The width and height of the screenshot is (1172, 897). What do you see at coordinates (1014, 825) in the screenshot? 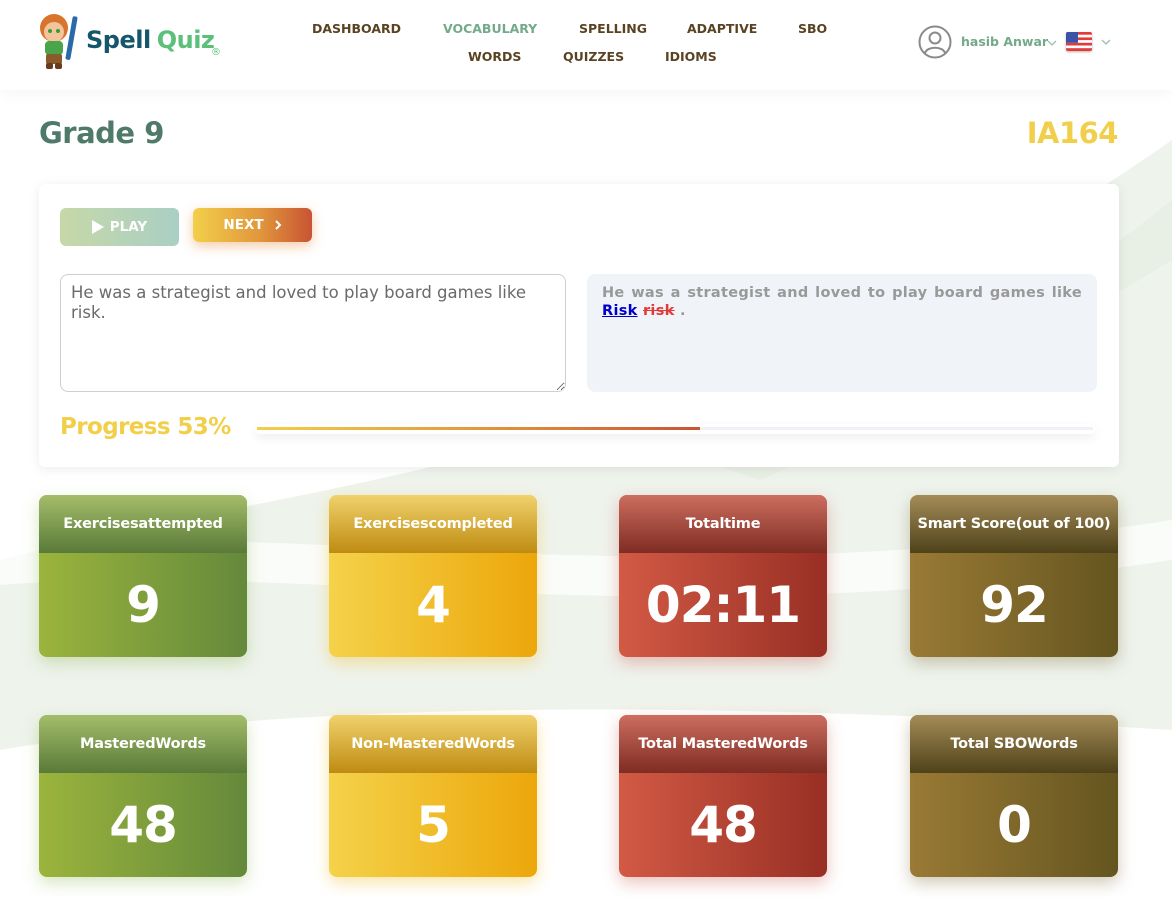
I see `stat-value: 0` at bounding box center [1014, 825].